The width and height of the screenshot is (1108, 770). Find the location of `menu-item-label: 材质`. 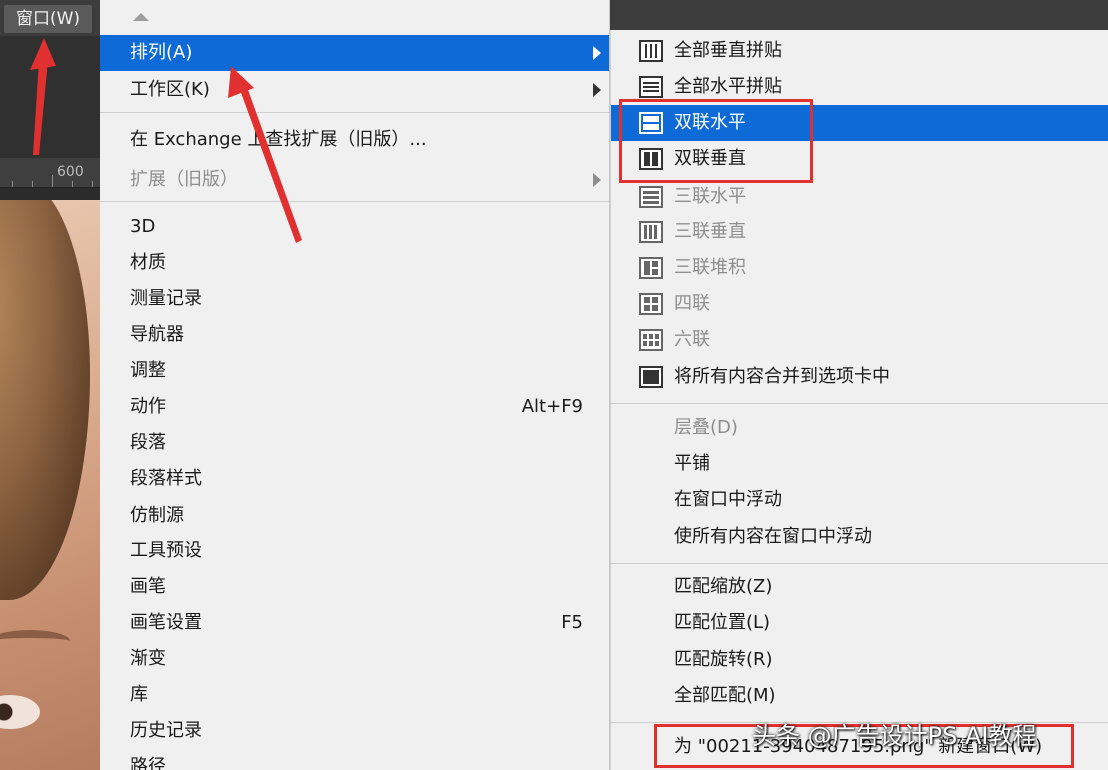

menu-item-label: 材质 is located at coordinates (148, 262).